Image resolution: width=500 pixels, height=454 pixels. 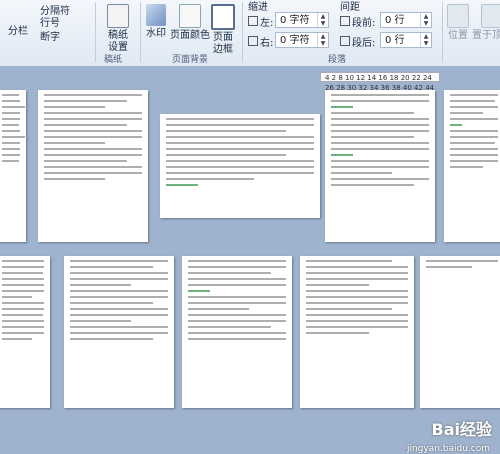 I want to click on page-borders-button: 页面 边框, so click(x=223, y=30).